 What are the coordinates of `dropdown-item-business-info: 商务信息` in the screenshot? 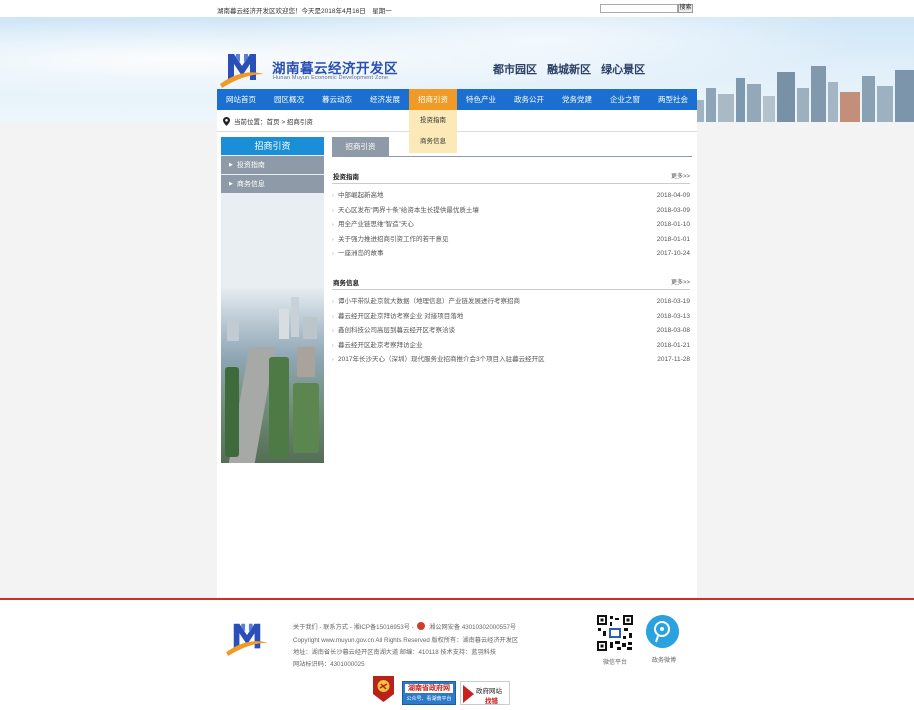 It's located at (433, 141).